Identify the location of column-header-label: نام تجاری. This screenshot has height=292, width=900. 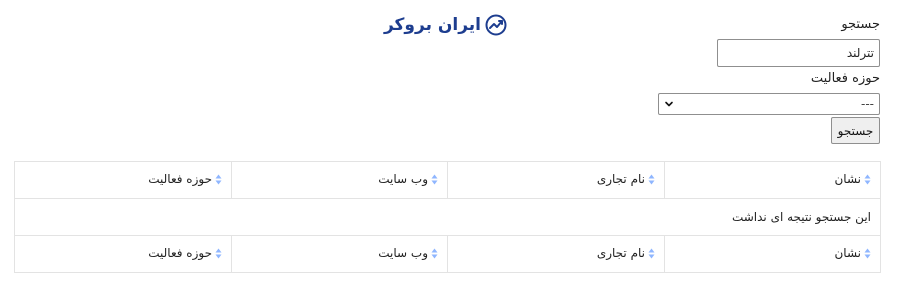
(620, 179).